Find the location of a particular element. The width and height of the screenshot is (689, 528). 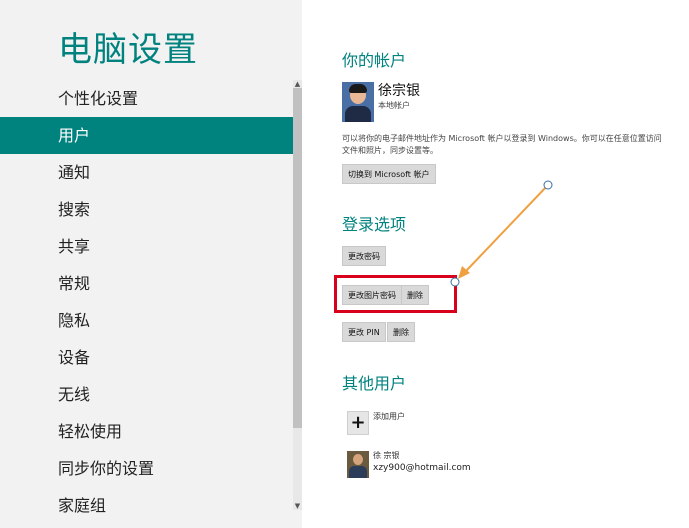

your-account-heading: 你的帐户 is located at coordinates (374, 60).